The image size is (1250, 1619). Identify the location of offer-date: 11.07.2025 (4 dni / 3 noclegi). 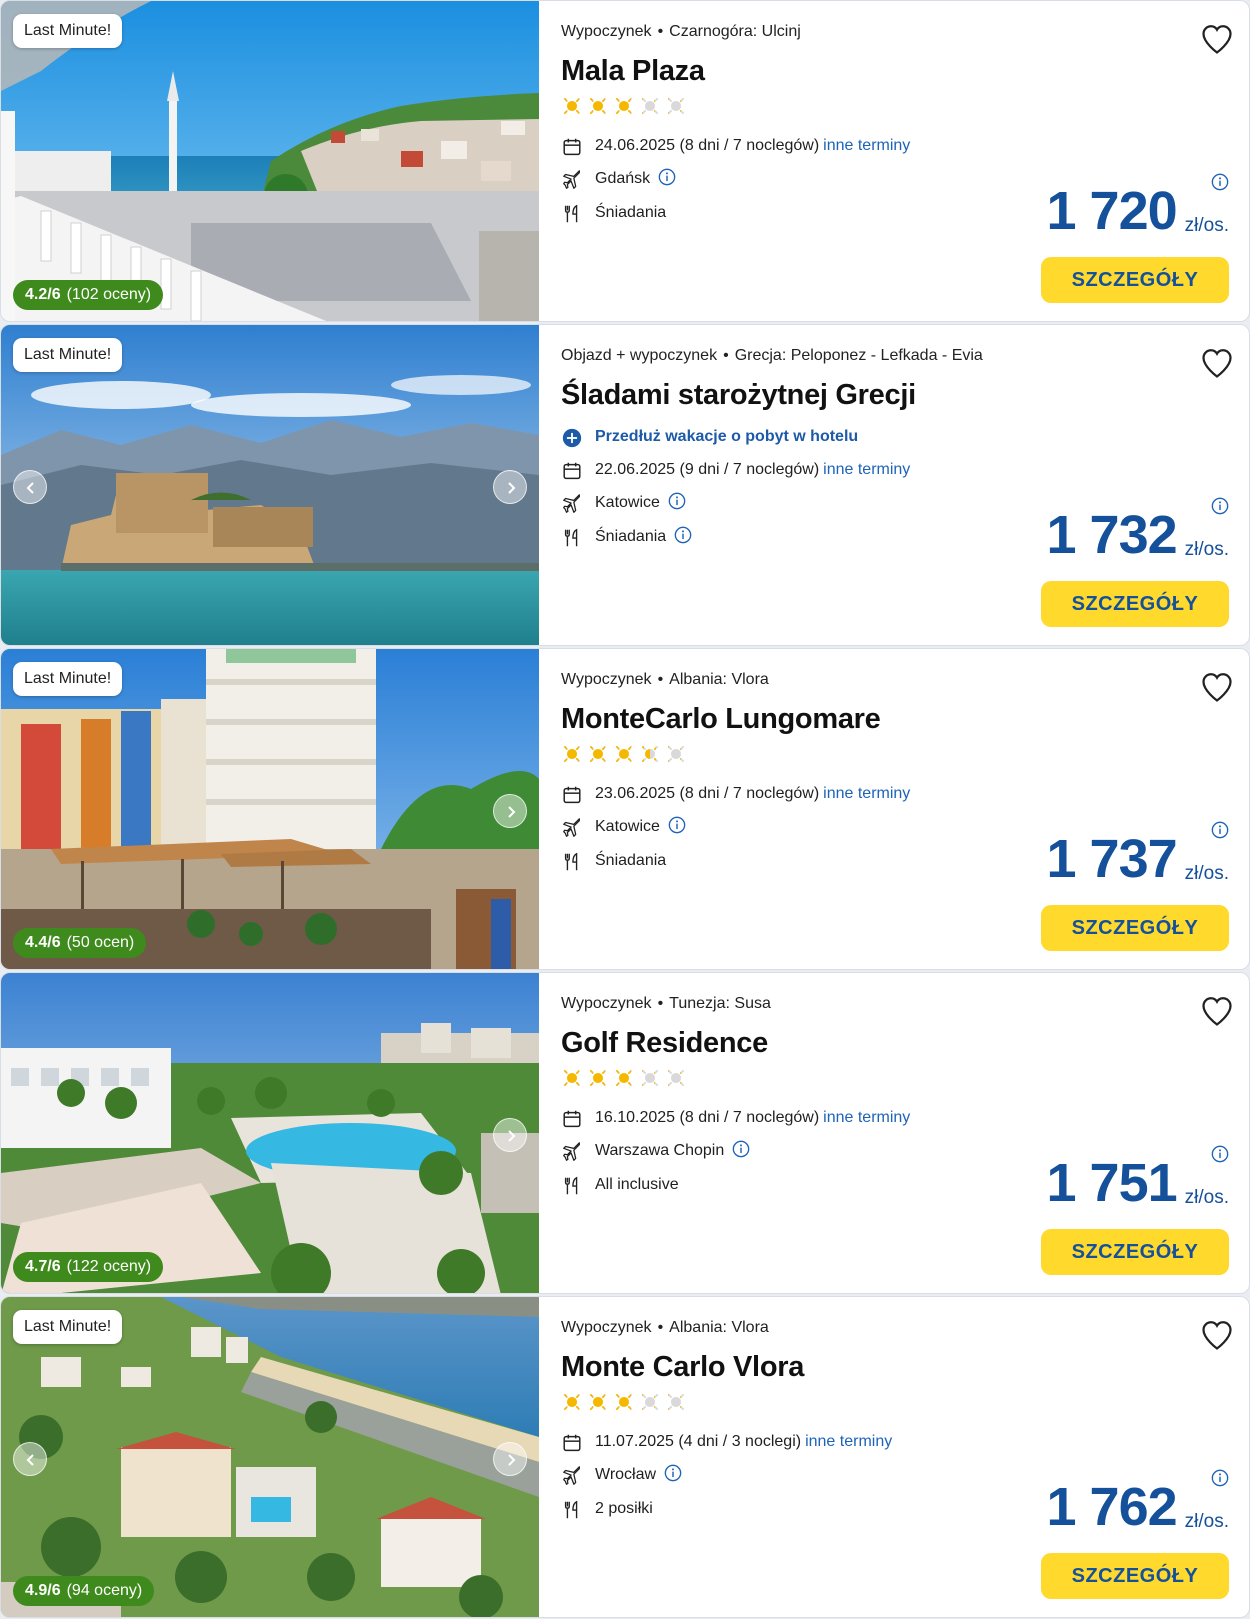
(698, 1441).